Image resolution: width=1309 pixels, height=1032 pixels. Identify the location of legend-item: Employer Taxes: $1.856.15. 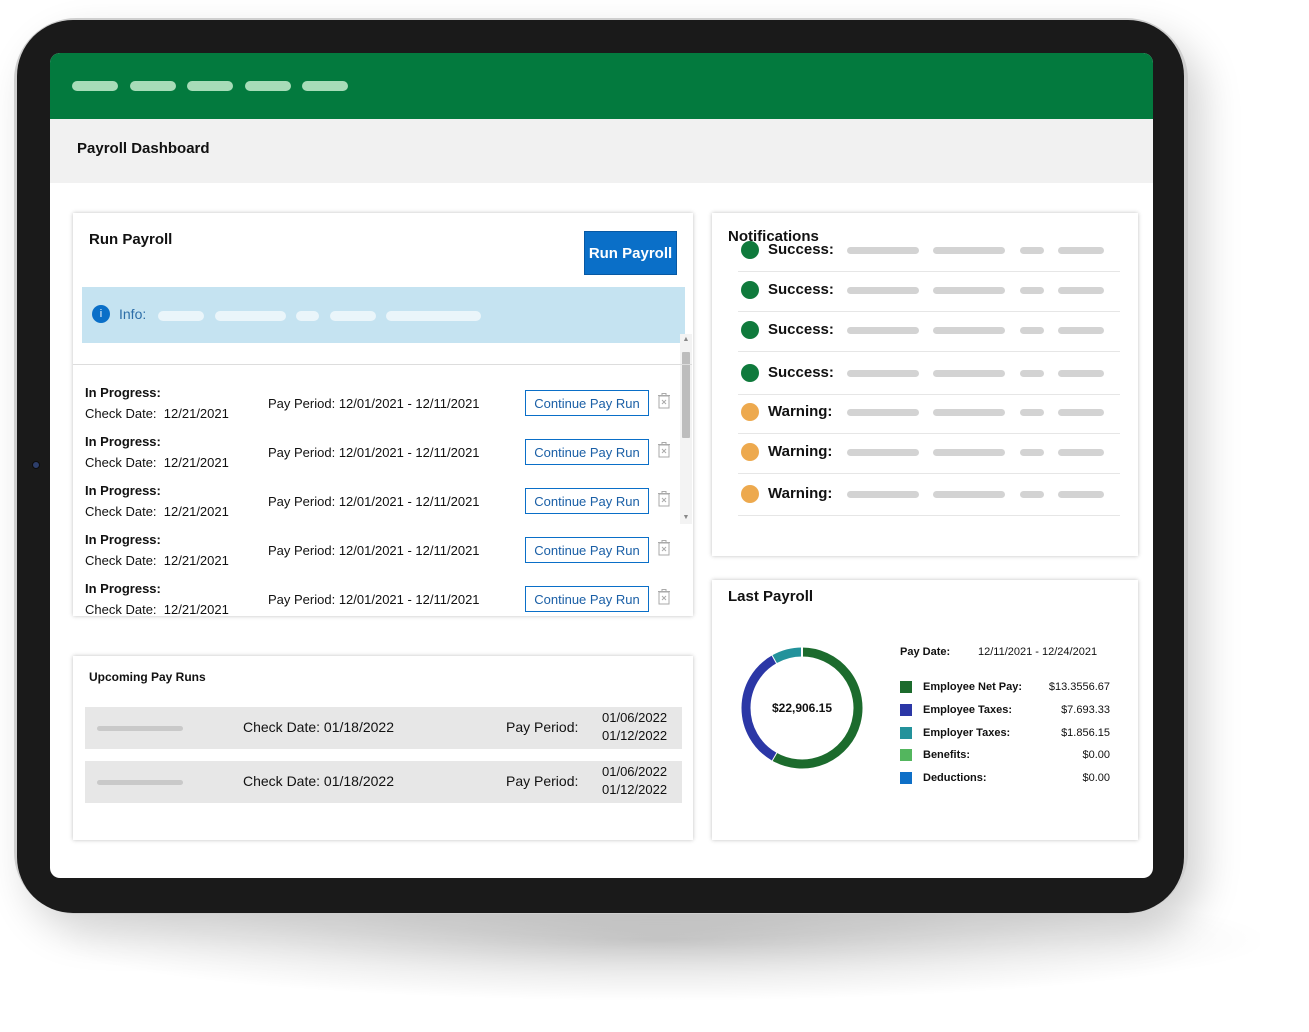
(1005, 734).